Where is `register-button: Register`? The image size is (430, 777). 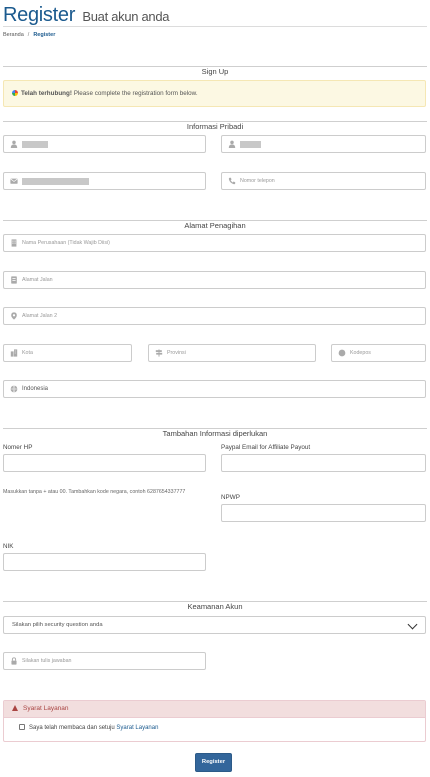
register-button: Register is located at coordinates (213, 762).